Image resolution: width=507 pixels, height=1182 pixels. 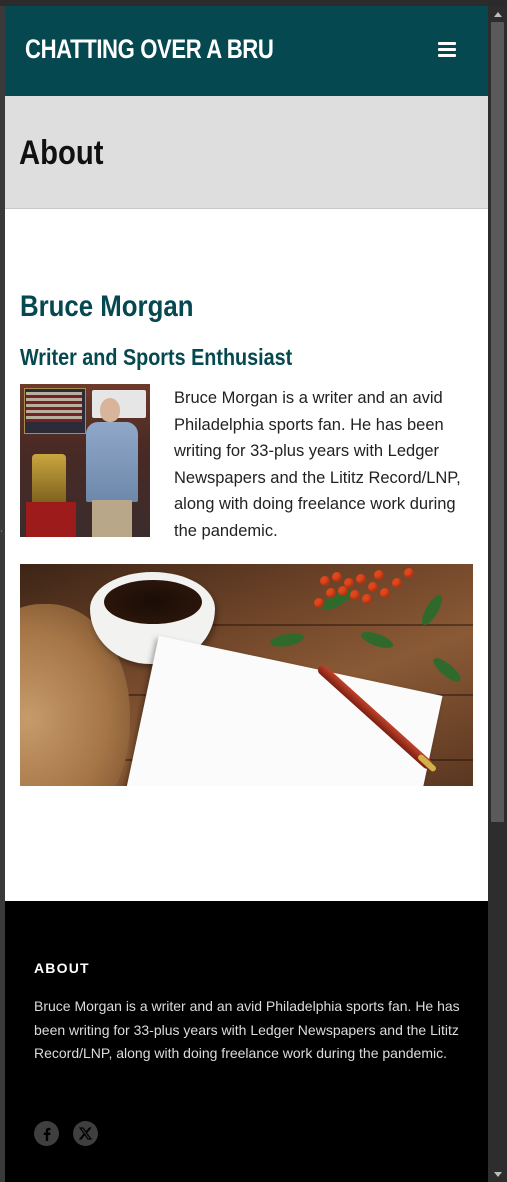 What do you see at coordinates (246, 152) in the screenshot?
I see `page-title-band: About` at bounding box center [246, 152].